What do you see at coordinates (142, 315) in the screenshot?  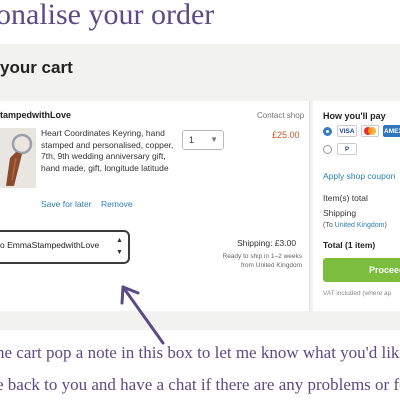 I see `pointer-arrow-icon` at bounding box center [142, 315].